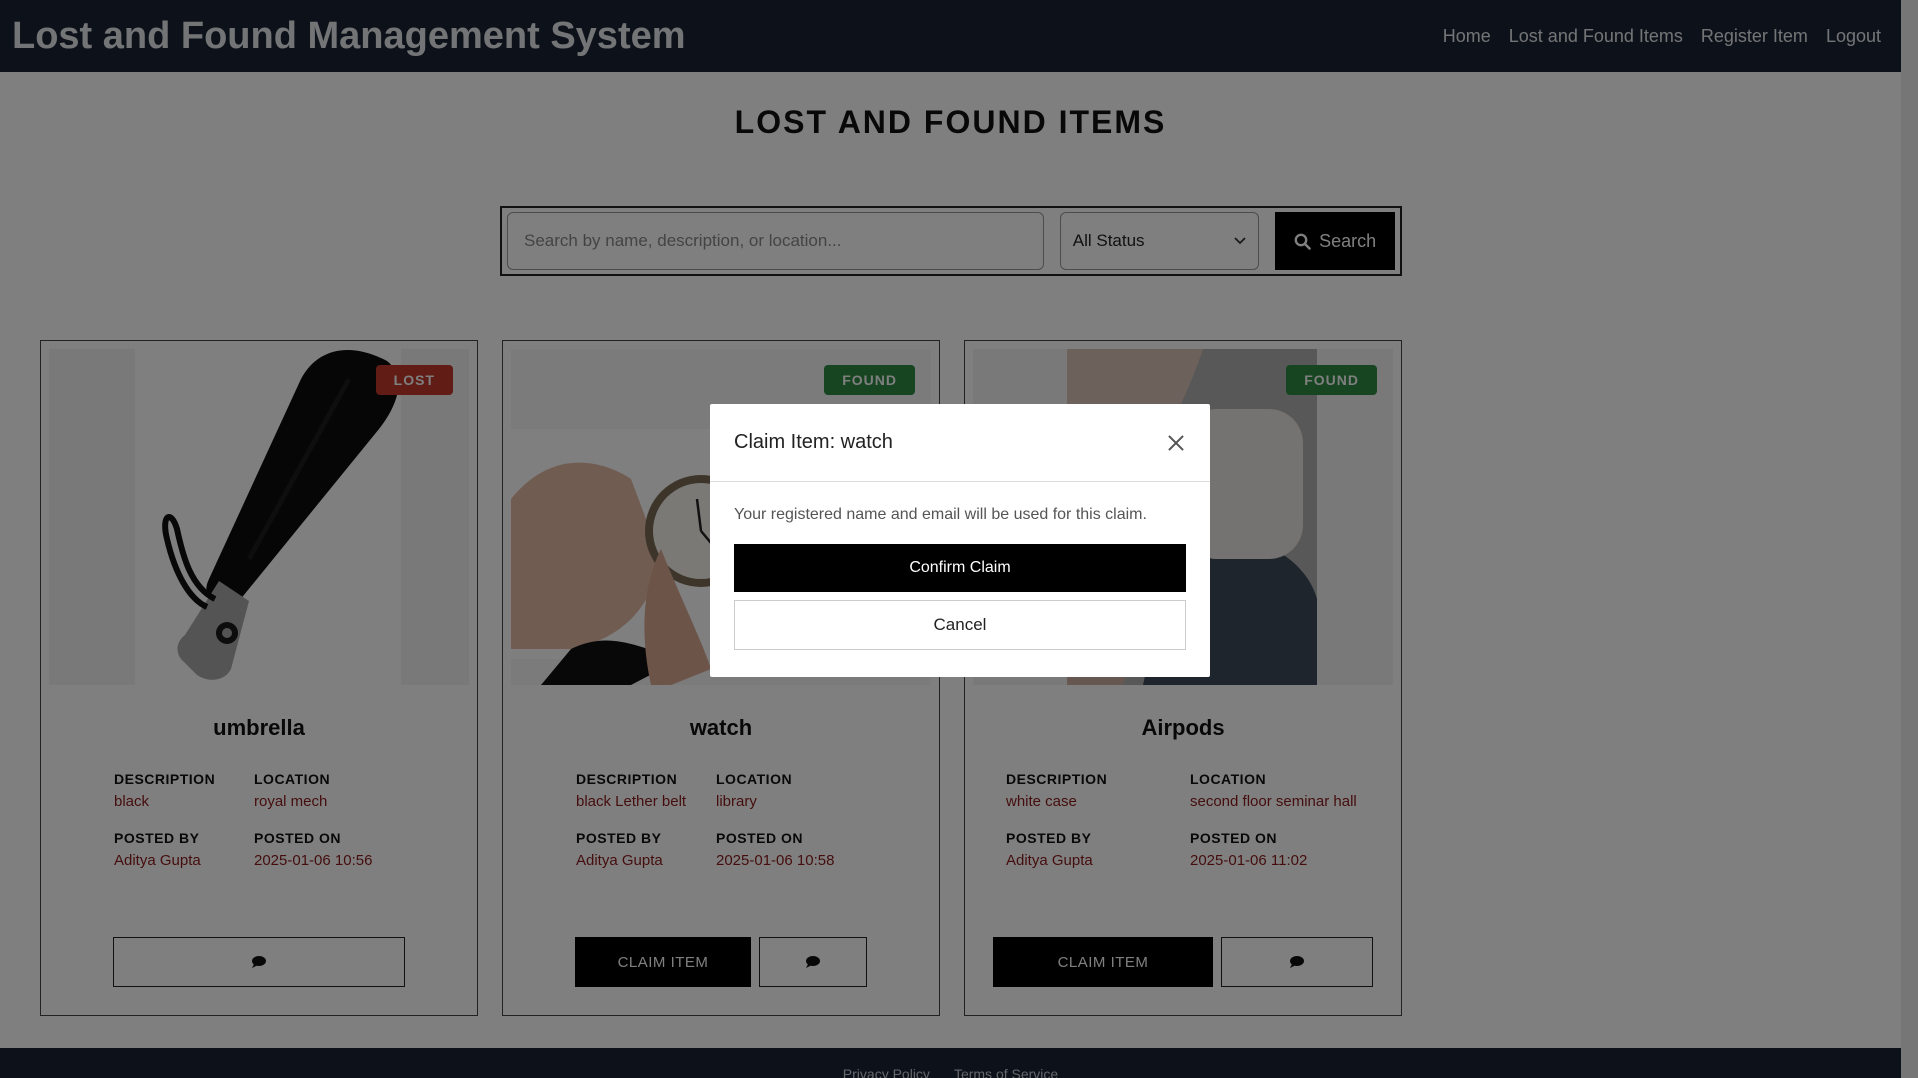 The height and width of the screenshot is (1078, 1918). Describe the element at coordinates (960, 625) in the screenshot. I see `cancel-button: Cancel` at that location.